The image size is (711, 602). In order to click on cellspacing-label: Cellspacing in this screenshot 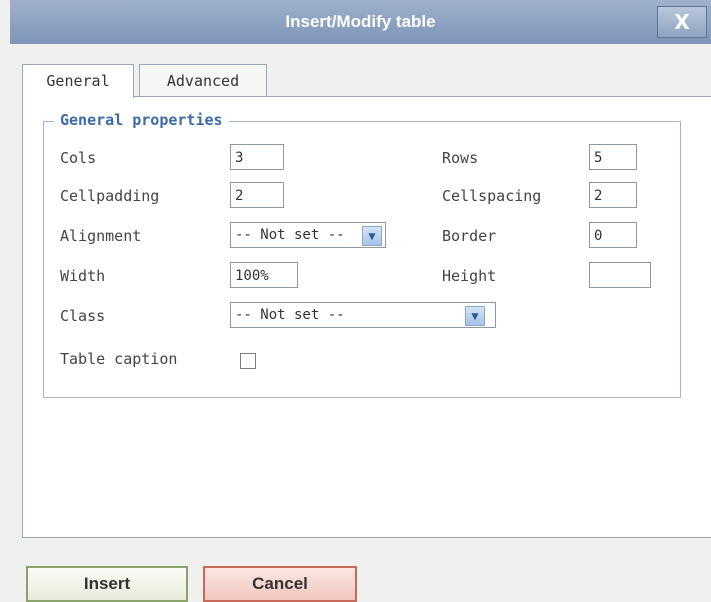, I will do `click(492, 196)`.